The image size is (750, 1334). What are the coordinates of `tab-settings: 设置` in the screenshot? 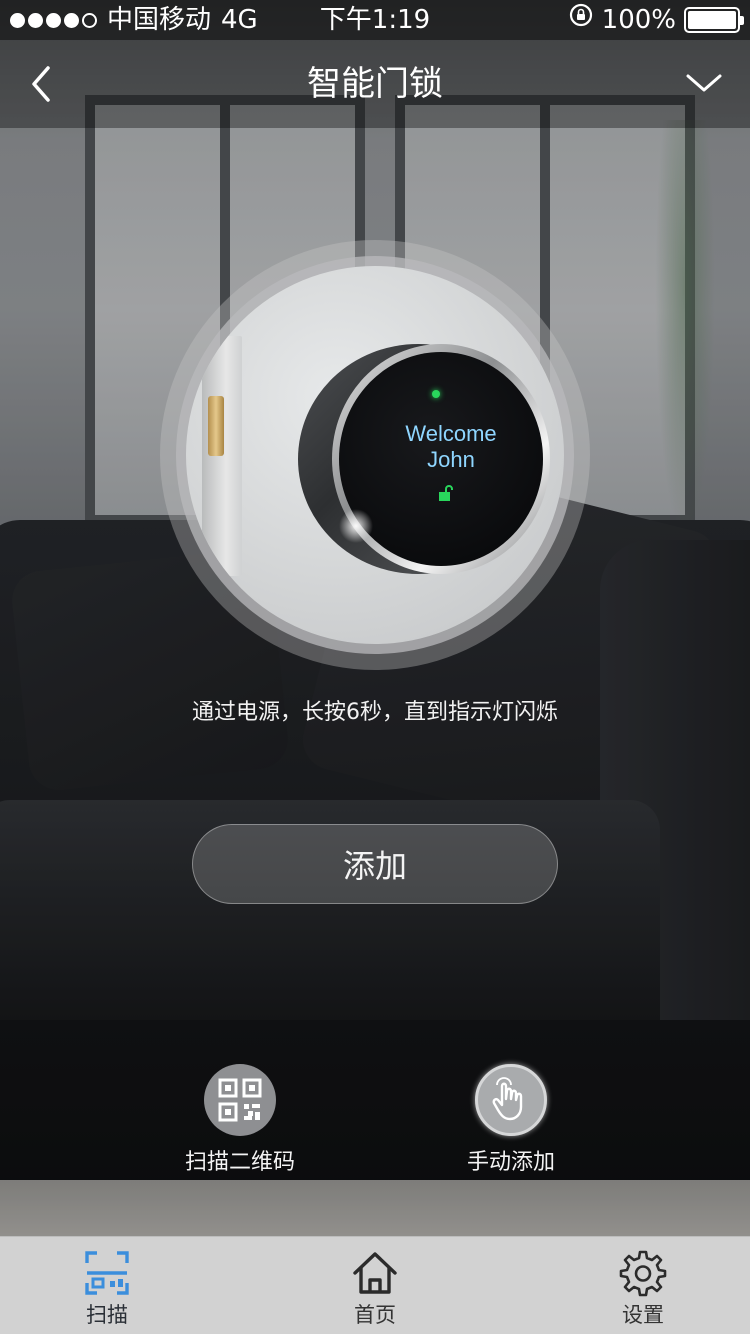 It's located at (643, 1285).